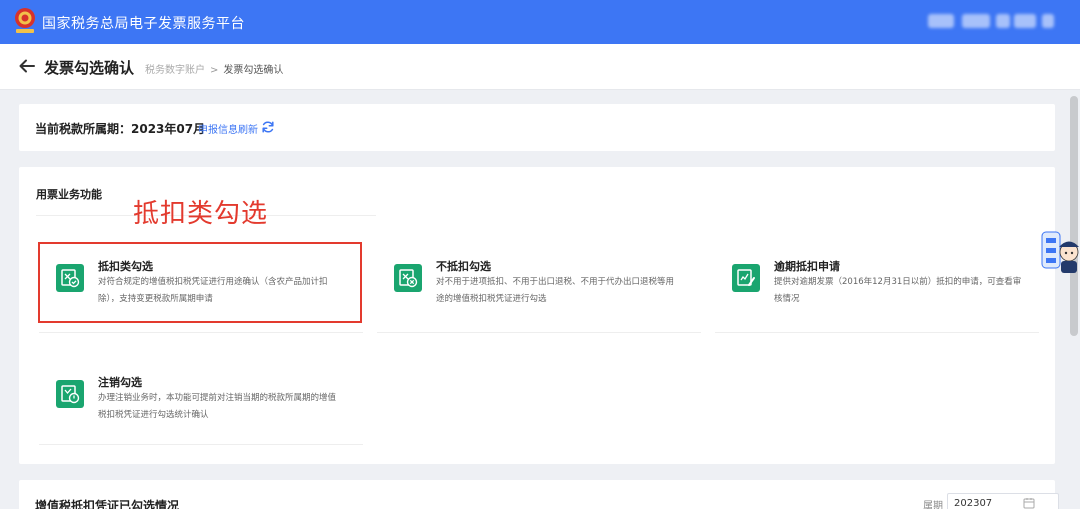 Image resolution: width=1080 pixels, height=509 pixels. Describe the element at coordinates (898, 290) in the screenshot. I see `function-description: 提供对逾期发票（2016年12月31日以前）抵扣的申请，可查看审 核情况` at that location.